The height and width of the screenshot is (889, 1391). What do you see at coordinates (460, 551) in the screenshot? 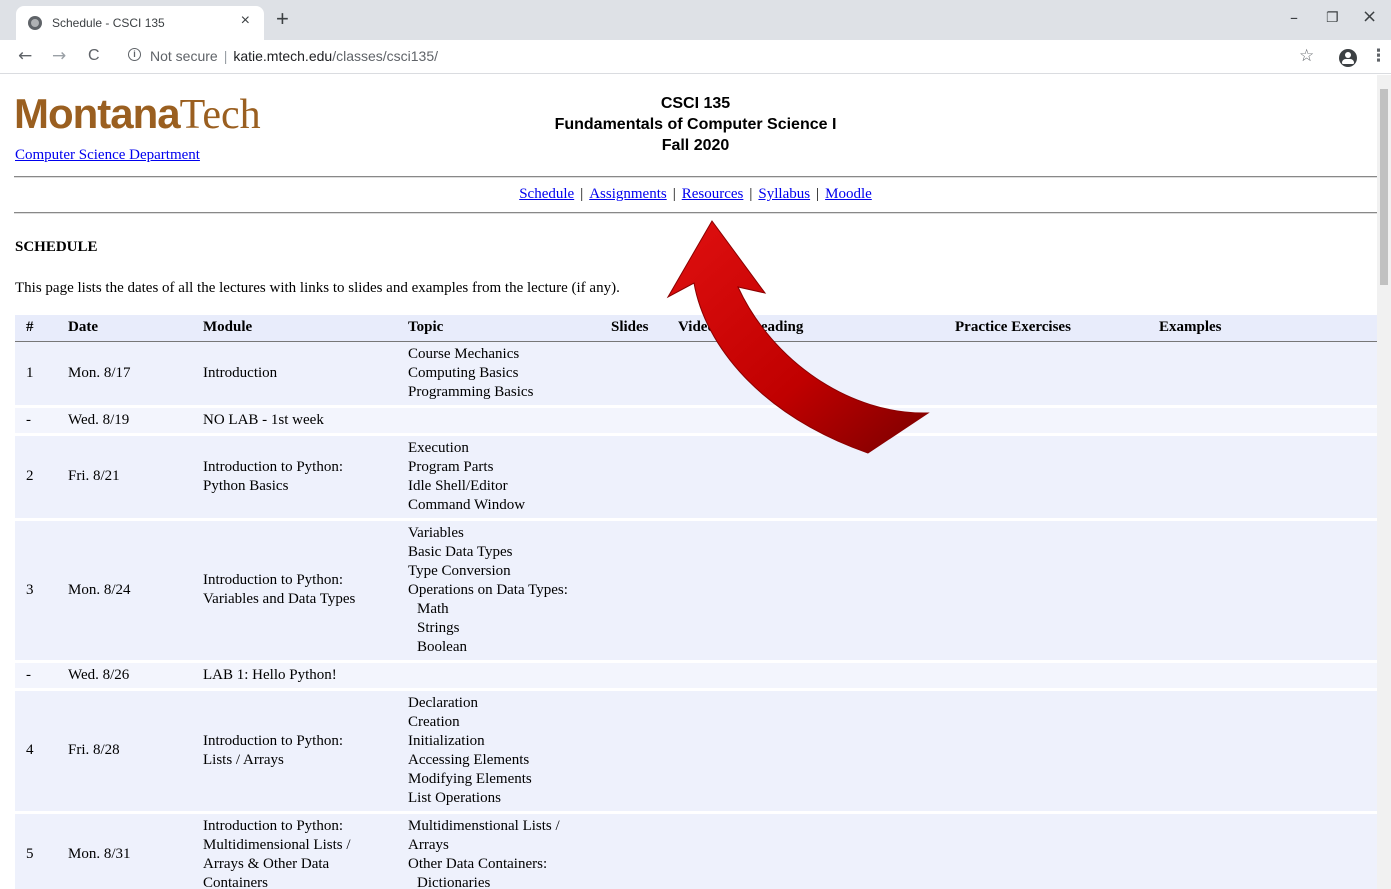
I see `topic-line: Basic Data Types` at bounding box center [460, 551].